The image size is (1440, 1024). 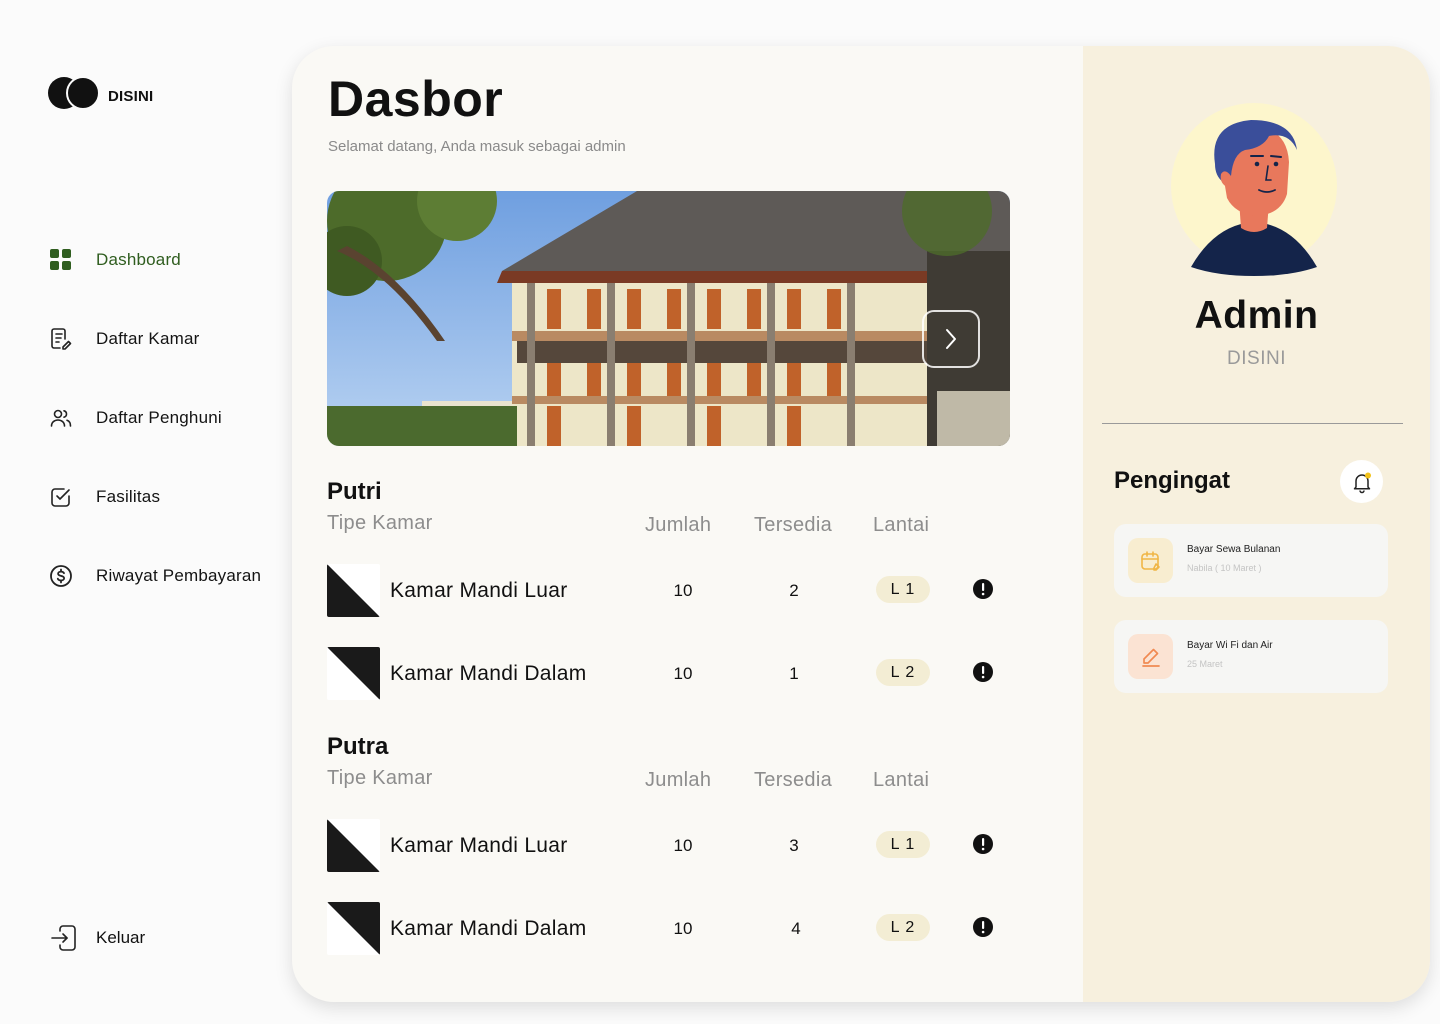 I want to click on reminder-subtitle: 25 Maret, so click(x=1205, y=664).